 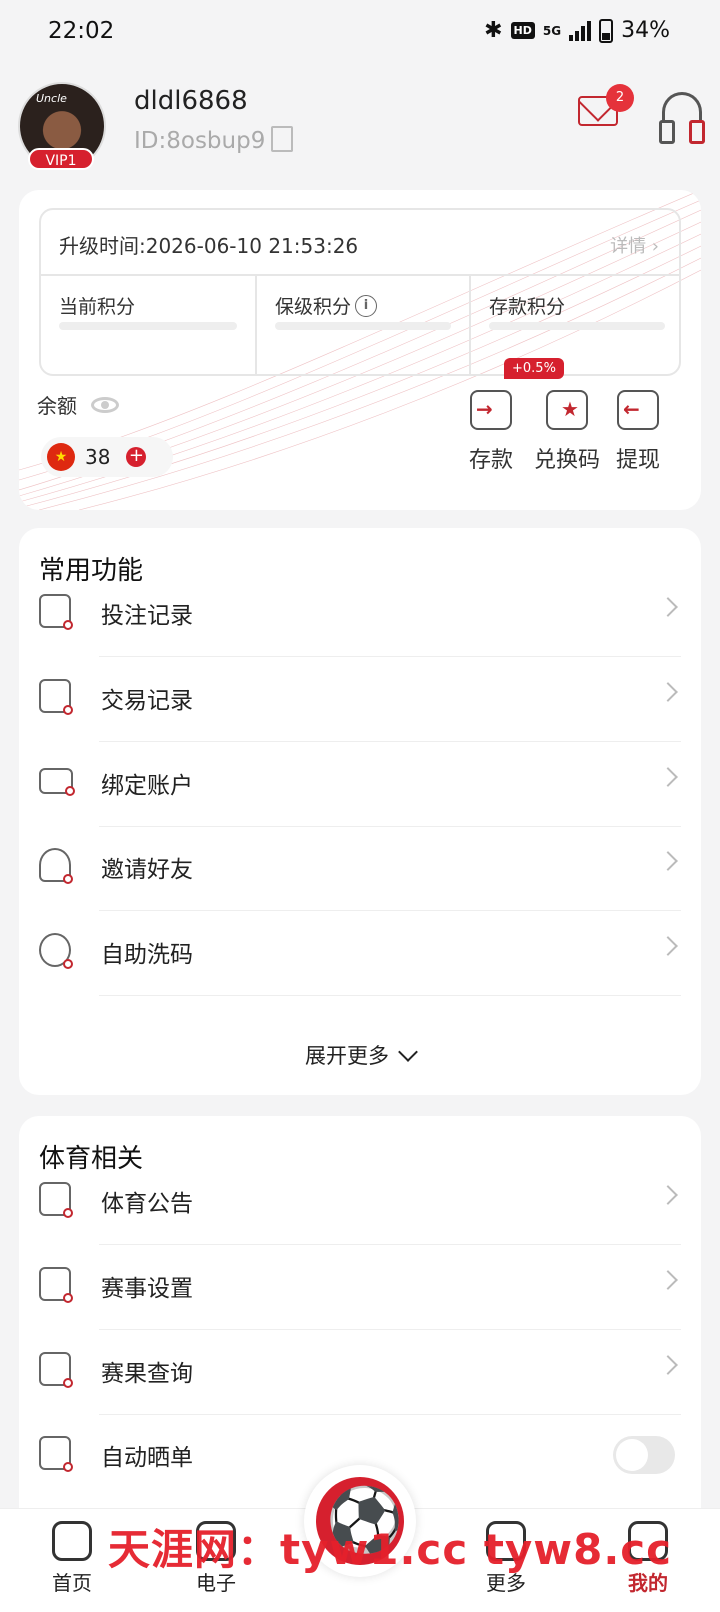 I want to click on clipboard-icon, so click(x=56, y=612).